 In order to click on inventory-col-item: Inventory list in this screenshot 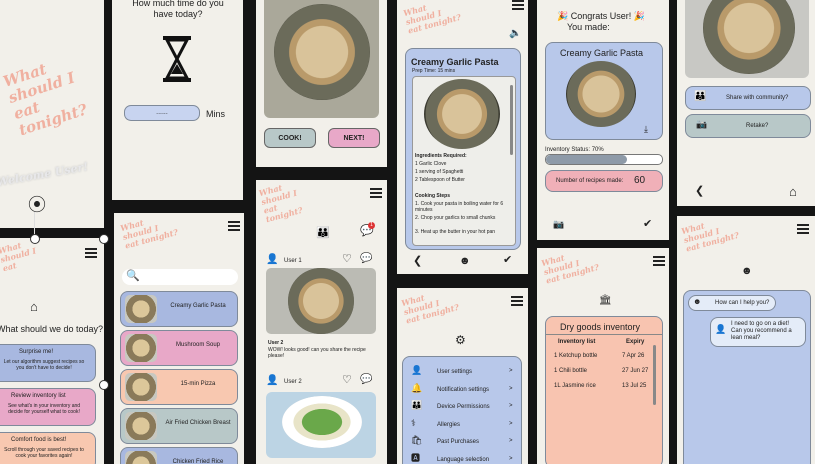, I will do `click(577, 342)`.